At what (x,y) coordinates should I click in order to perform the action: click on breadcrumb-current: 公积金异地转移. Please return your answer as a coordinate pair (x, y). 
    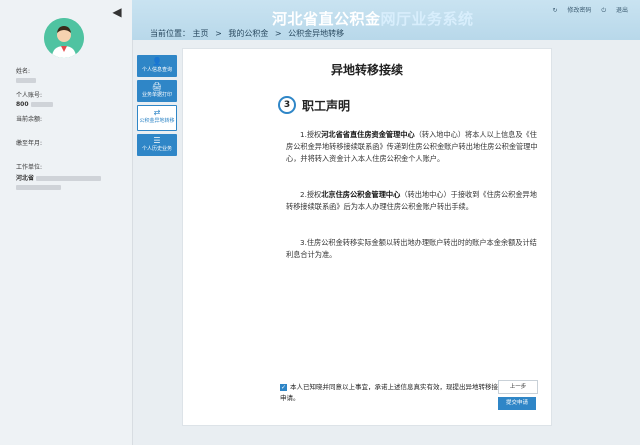
    Looking at the image, I should click on (316, 33).